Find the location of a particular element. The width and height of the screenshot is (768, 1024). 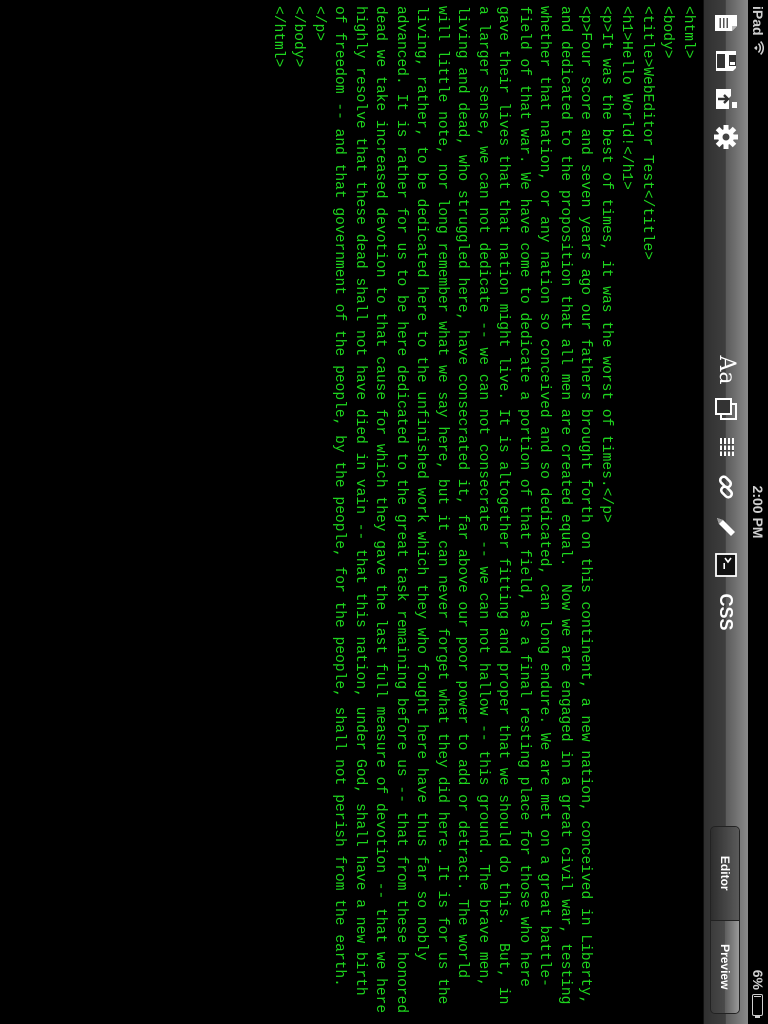

code-line: <body> is located at coordinates (667, 32).